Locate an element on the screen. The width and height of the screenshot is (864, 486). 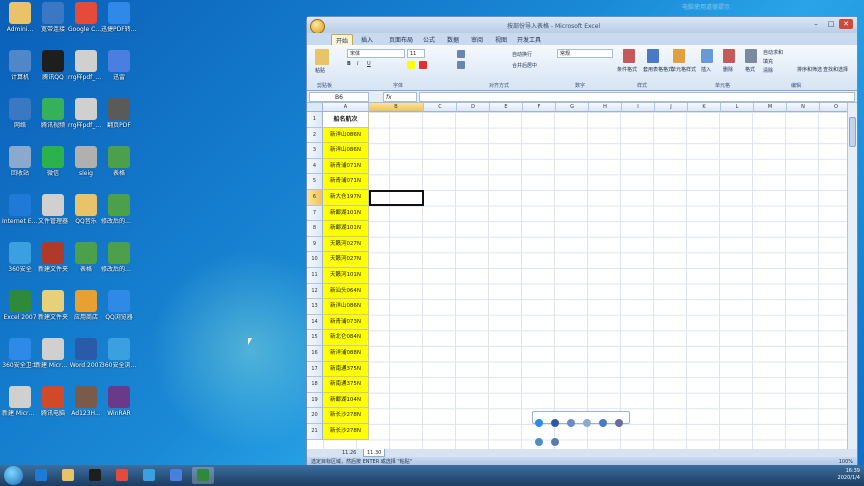
ime-logo-icon is located at coordinates (539, 423).